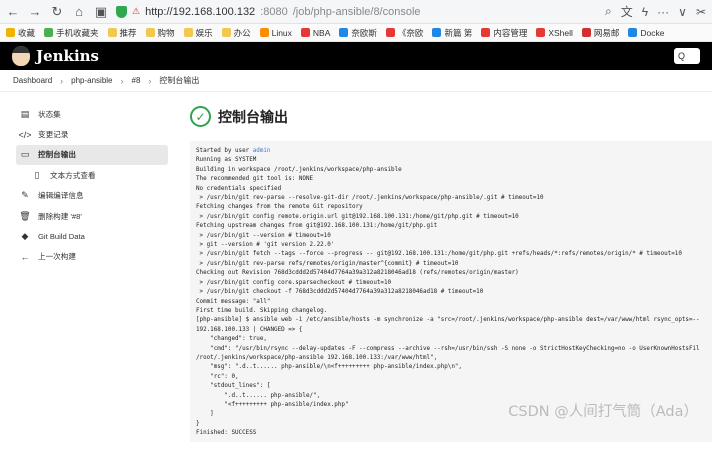 The width and height of the screenshot is (712, 459). Describe the element at coordinates (233, 386) in the screenshot. I see `console-line: "stdout_lines": [` at that location.